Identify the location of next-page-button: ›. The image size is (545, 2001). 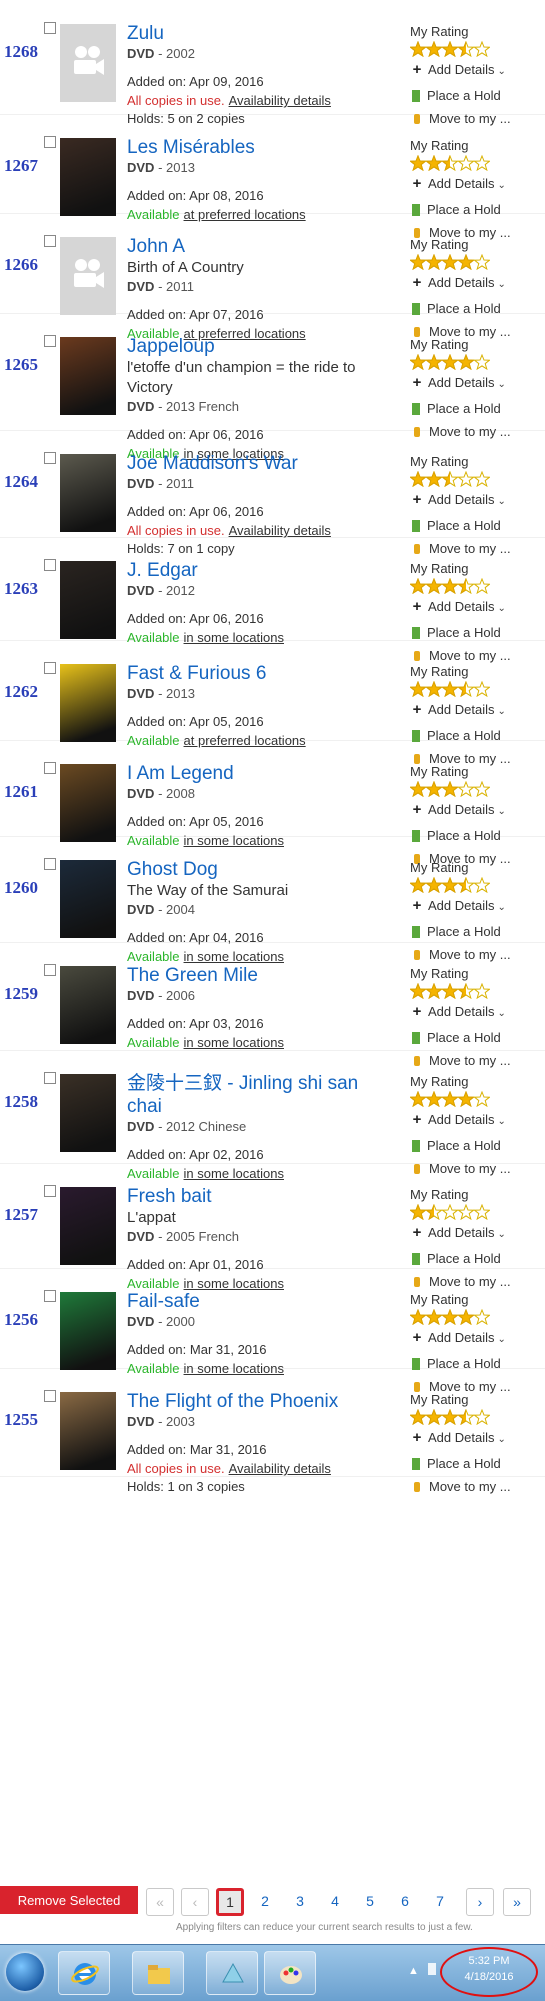
(480, 1902).